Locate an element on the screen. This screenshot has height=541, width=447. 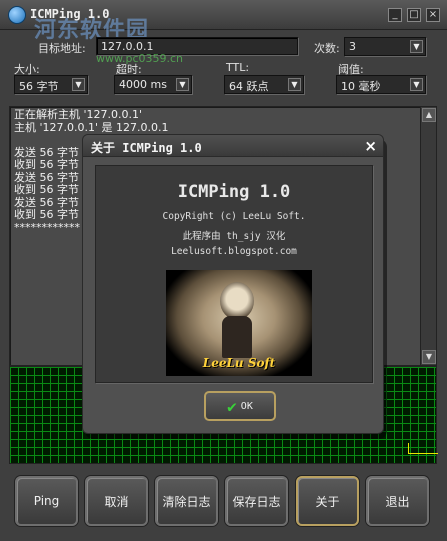
threshold-value: 10 毫秒 is located at coordinates (361, 86).